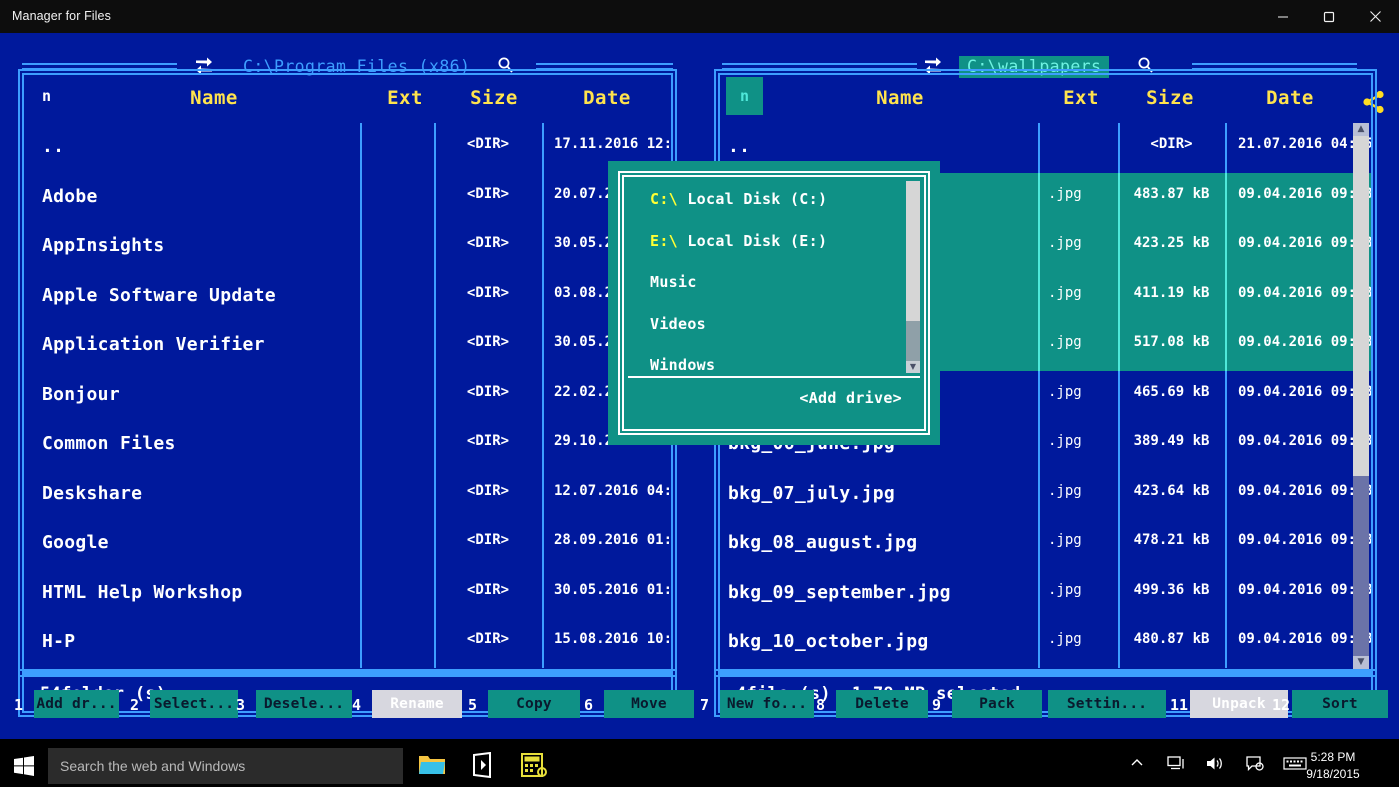  Describe the element at coordinates (535, 766) in the screenshot. I see `calculator-icon` at that location.